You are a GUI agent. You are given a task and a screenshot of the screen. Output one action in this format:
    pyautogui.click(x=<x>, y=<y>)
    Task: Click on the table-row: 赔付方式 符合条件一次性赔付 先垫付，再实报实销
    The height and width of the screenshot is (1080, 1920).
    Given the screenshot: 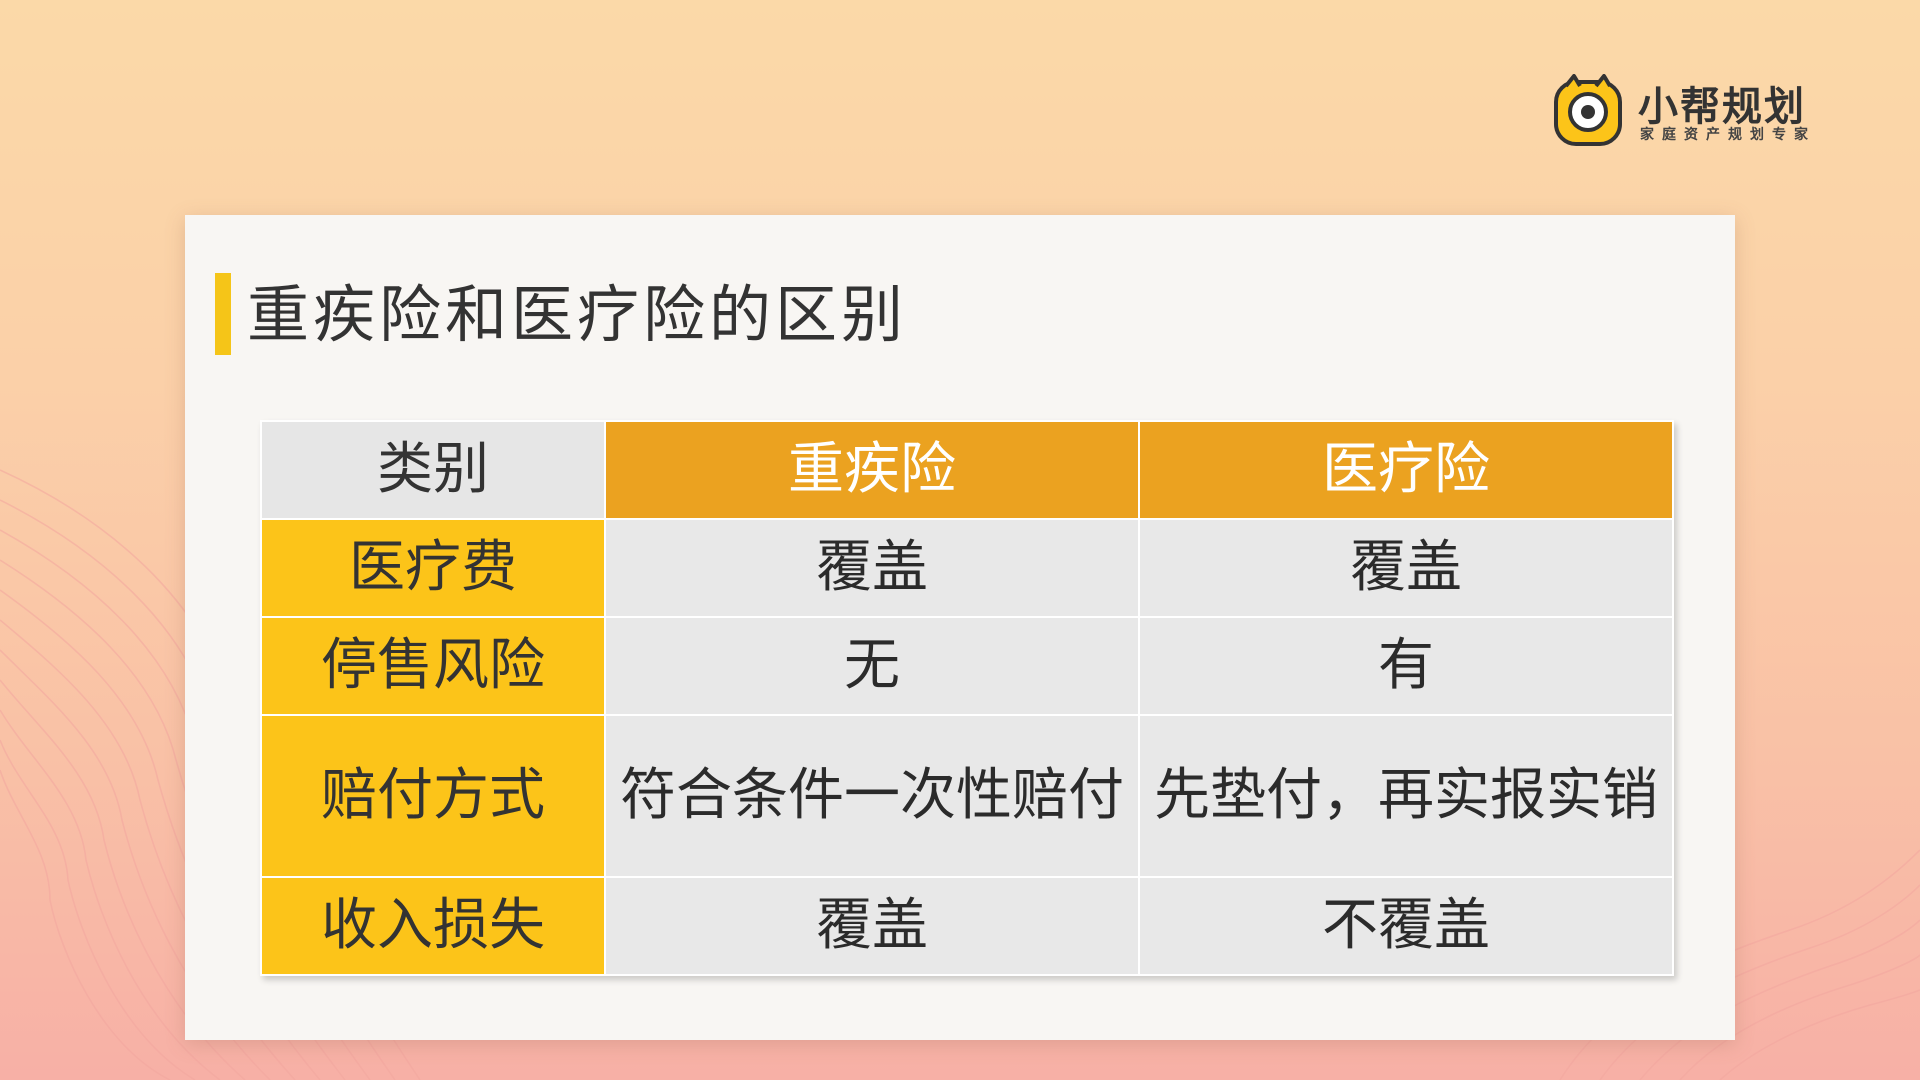 What is the action you would take?
    pyautogui.click(x=967, y=796)
    